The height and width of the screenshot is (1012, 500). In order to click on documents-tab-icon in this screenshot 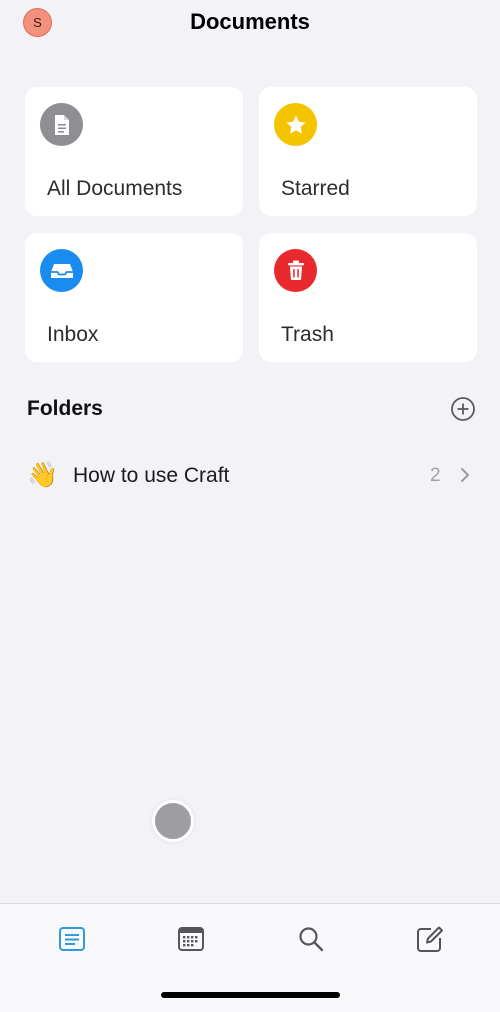, I will do `click(72, 939)`.